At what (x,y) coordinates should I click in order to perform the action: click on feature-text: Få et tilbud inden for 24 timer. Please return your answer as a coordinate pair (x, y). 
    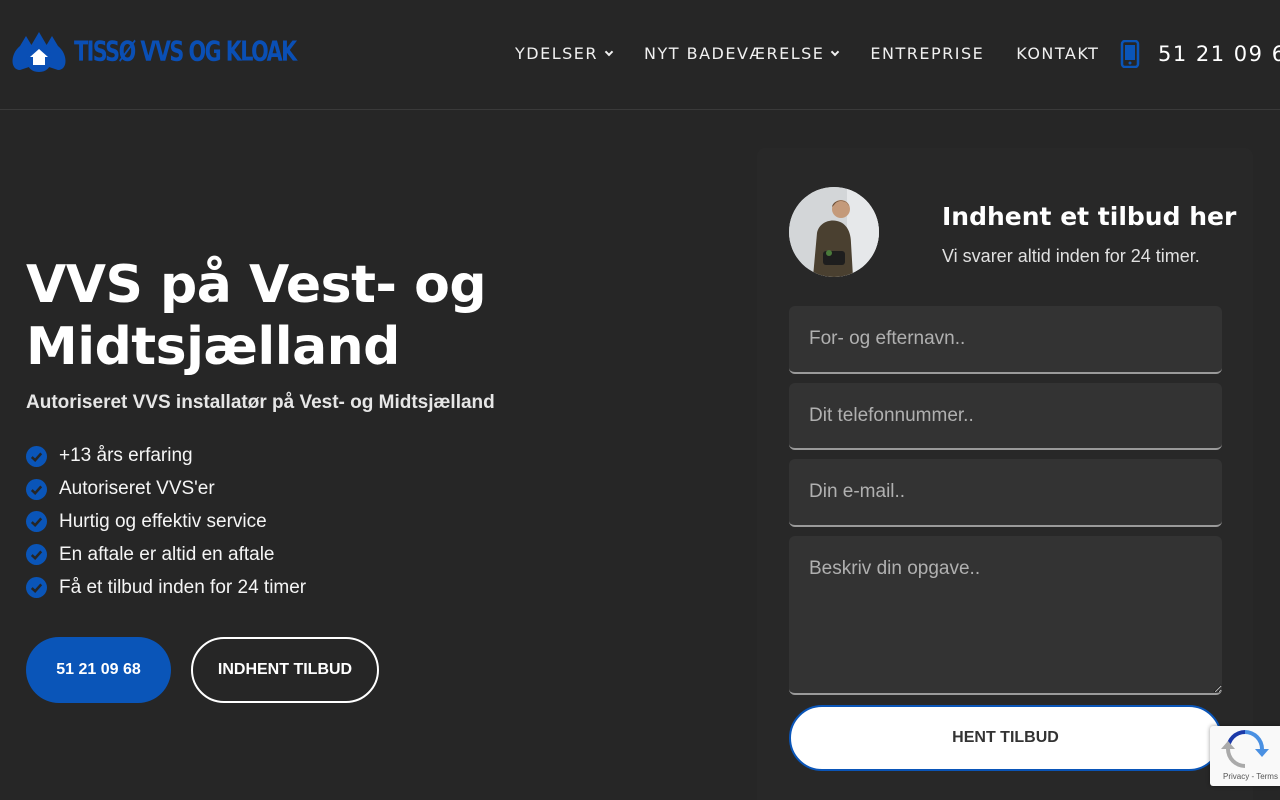
    Looking at the image, I should click on (183, 587).